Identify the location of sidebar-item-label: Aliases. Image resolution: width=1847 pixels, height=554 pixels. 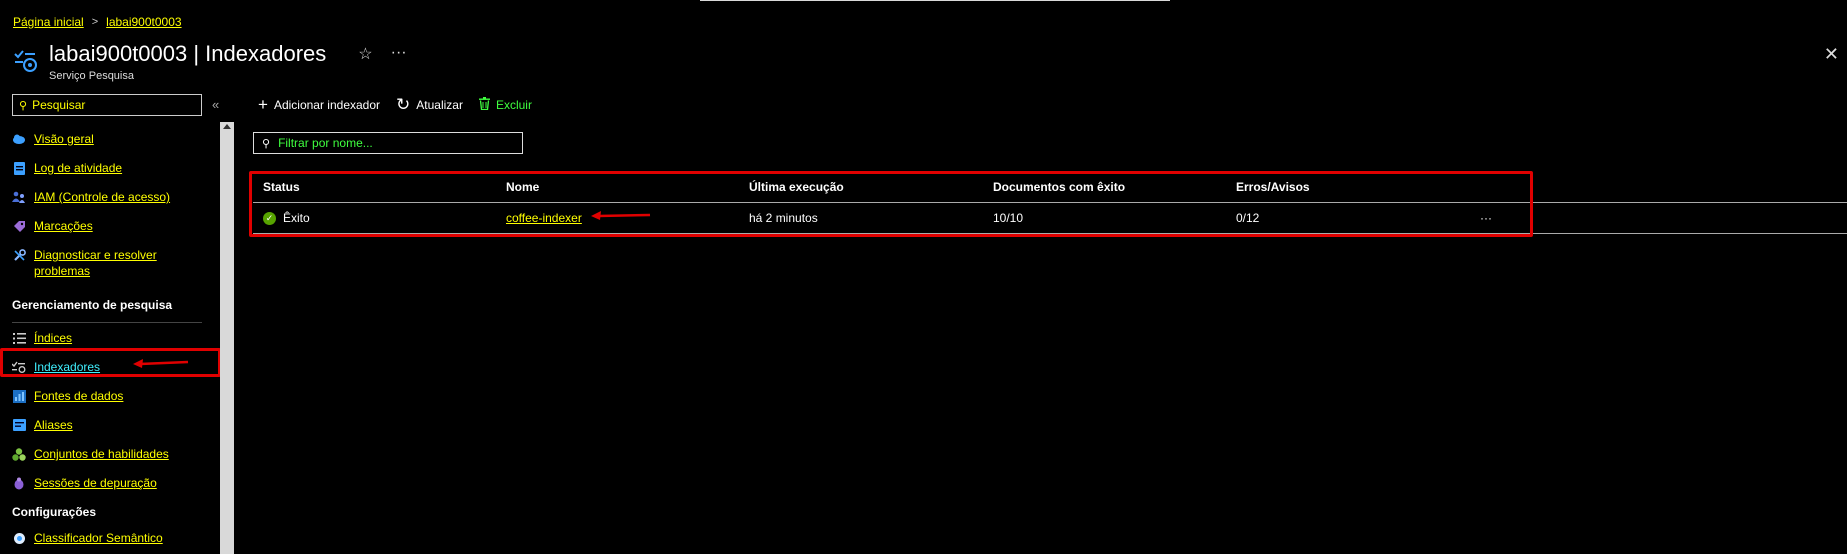
(53, 425).